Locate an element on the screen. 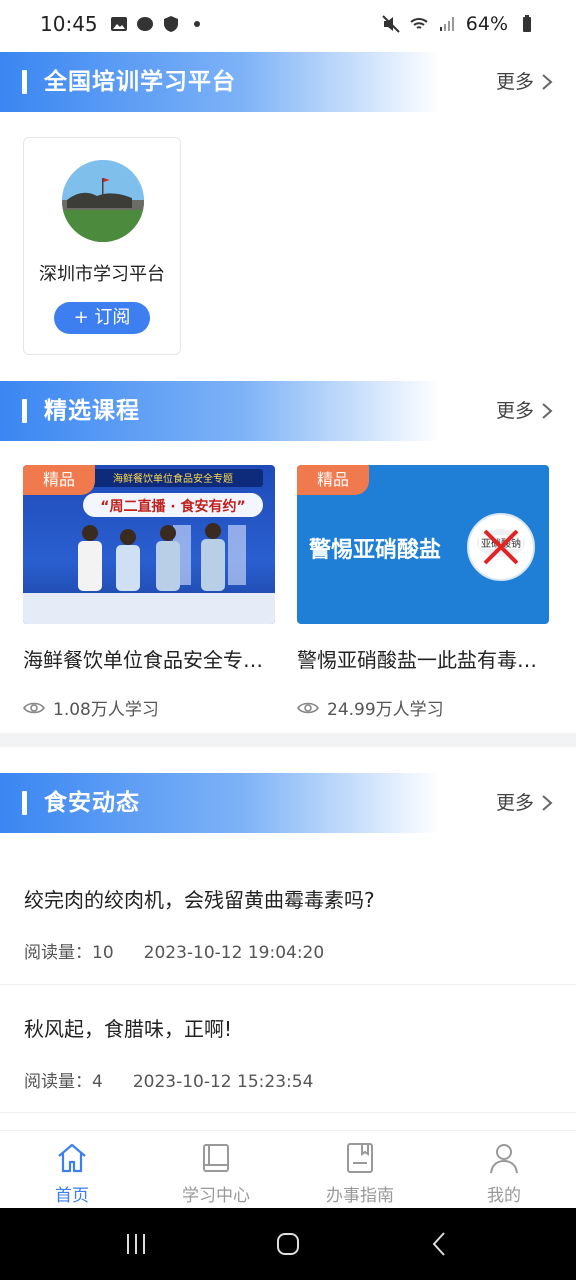 The width and height of the screenshot is (576, 1280). course-thumbnail: 警惕亚硝酸盐 亚硝酸钠 精品 is located at coordinates (423, 544).